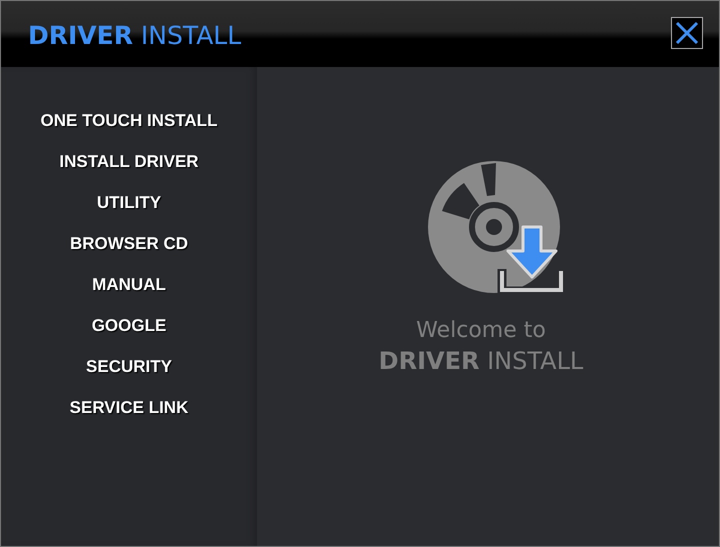 This screenshot has width=720, height=547. Describe the element at coordinates (129, 408) in the screenshot. I see `menu-item: SERVICE LINK` at that location.